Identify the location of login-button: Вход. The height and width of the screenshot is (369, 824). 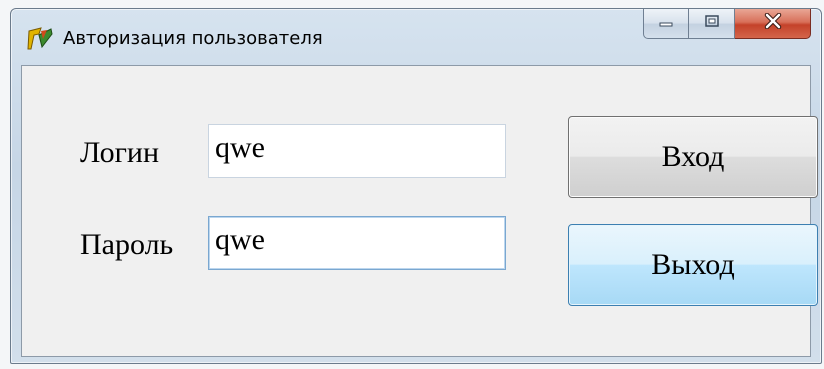
(693, 157).